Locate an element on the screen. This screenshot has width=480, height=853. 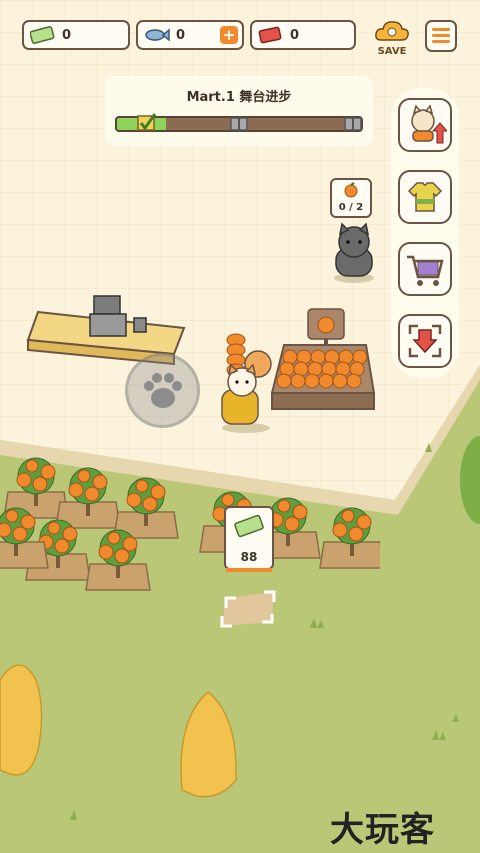
checkmark-milestone-icon is located at coordinates (147, 122).